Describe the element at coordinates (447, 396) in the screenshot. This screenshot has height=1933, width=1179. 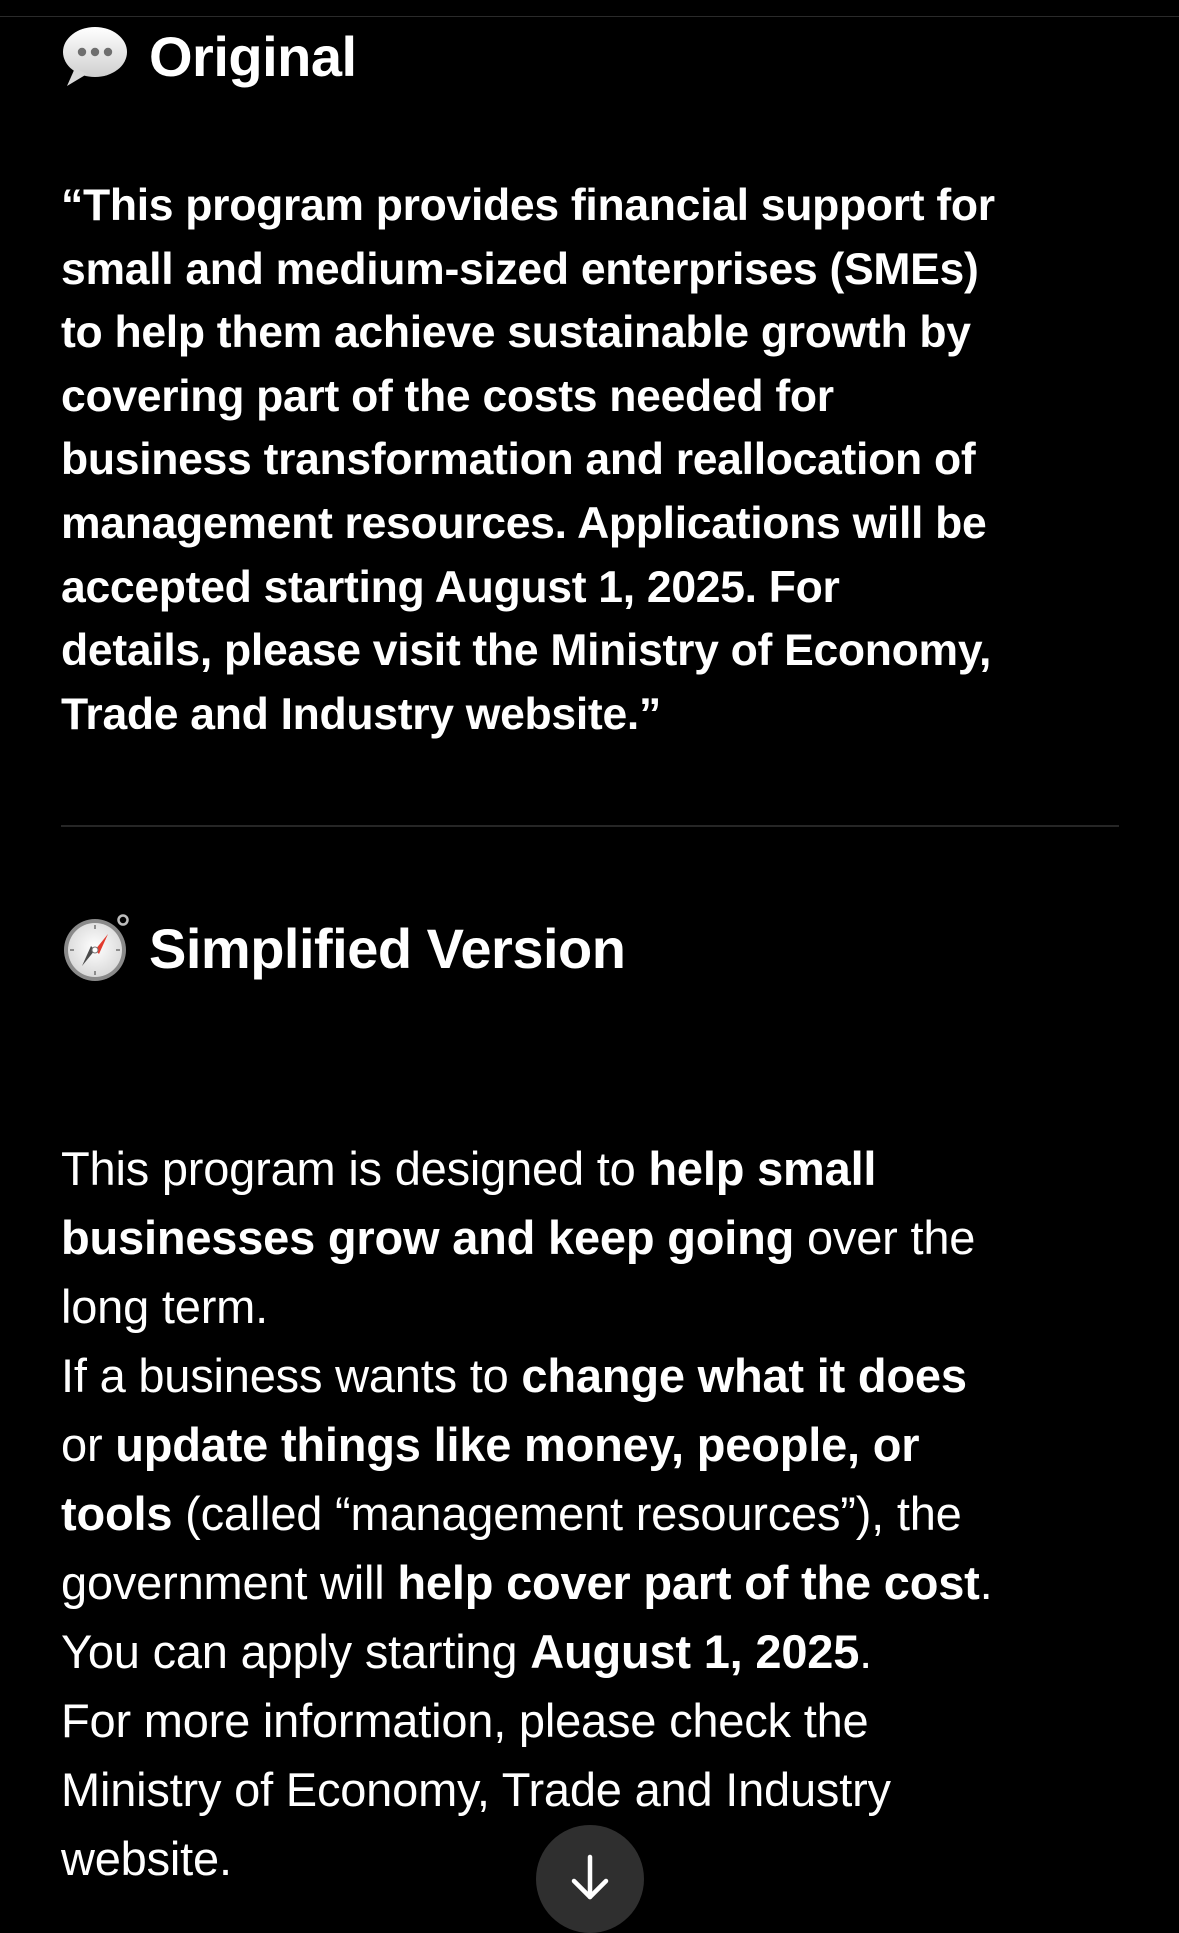
I see `original-line: covering part of the costs needed for` at that location.